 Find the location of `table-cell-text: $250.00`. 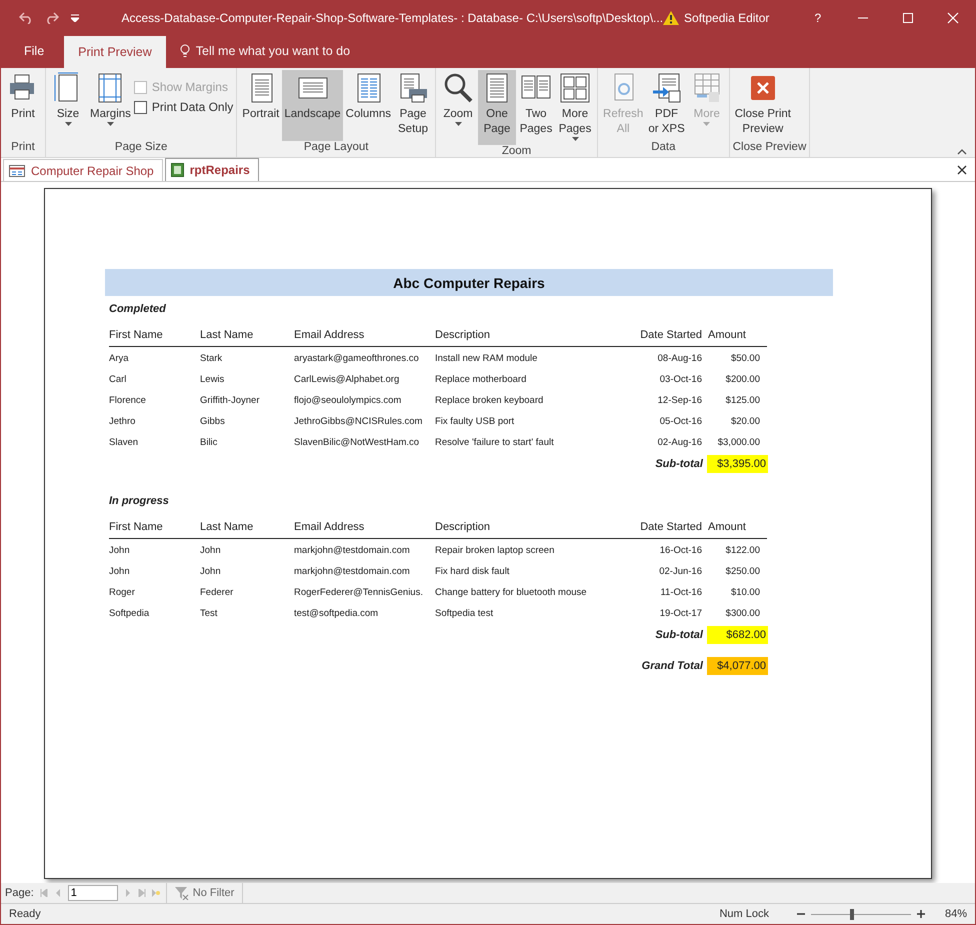

table-cell-text: $250.00 is located at coordinates (742, 572).